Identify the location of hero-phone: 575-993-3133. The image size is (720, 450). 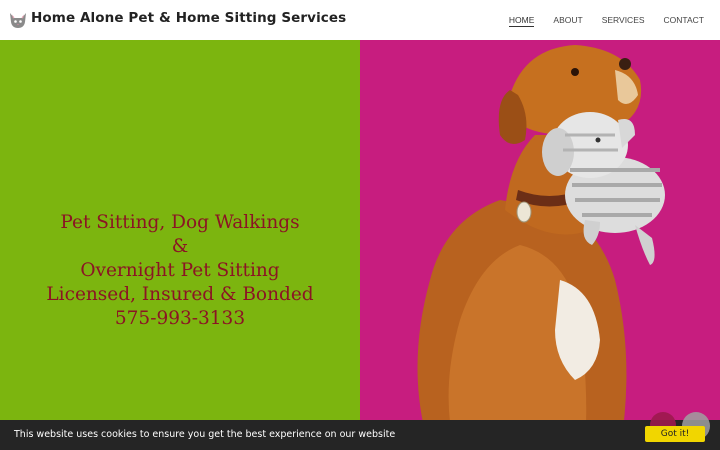
(180, 319).